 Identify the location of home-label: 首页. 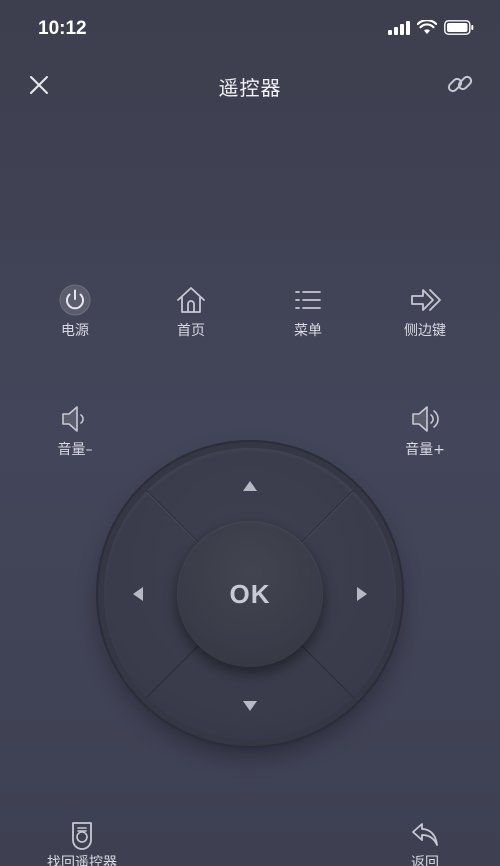
(191, 331).